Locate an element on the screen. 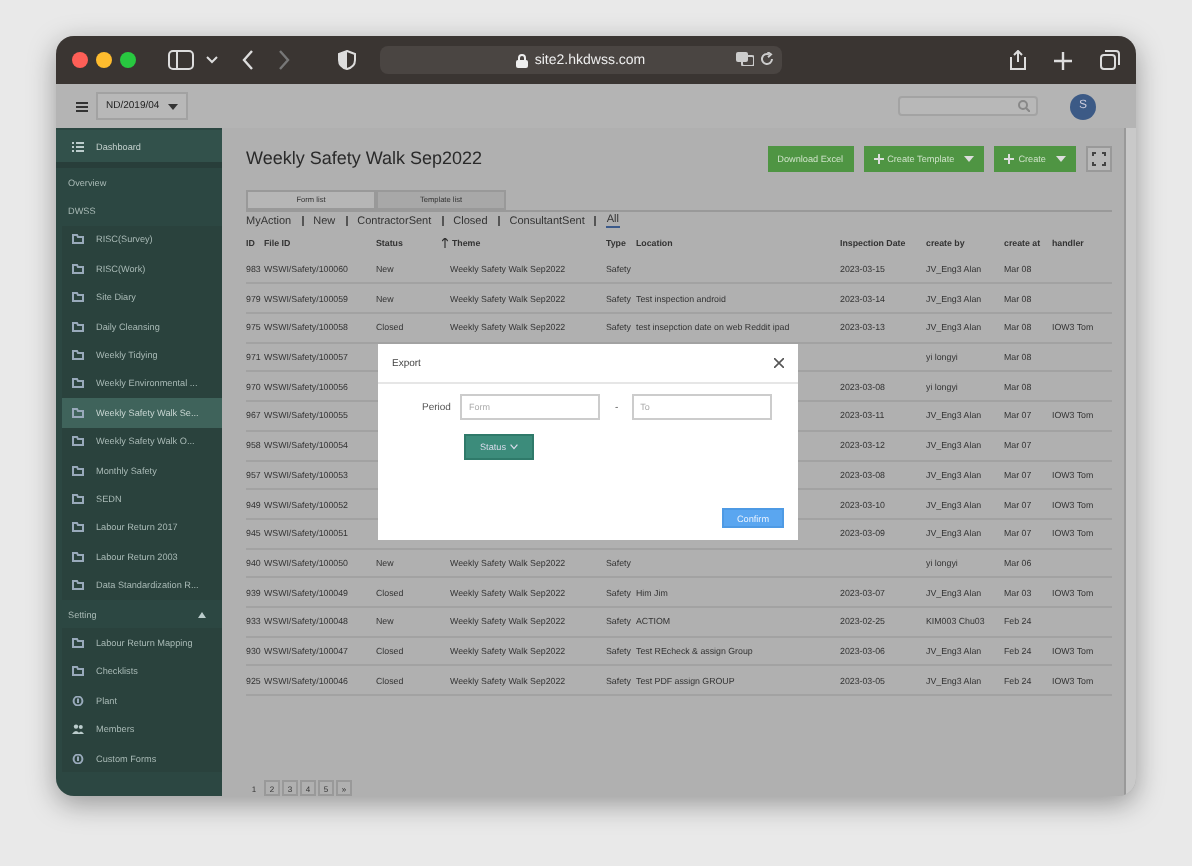  people-icon is located at coordinates (78, 729).